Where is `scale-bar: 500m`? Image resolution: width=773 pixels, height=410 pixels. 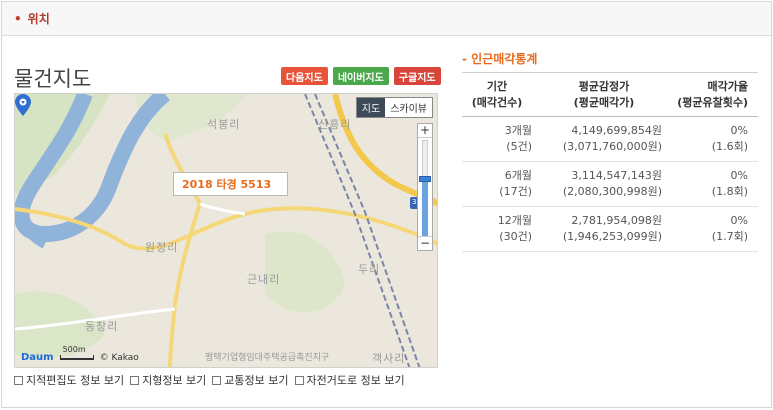 scale-bar: 500m is located at coordinates (76, 352).